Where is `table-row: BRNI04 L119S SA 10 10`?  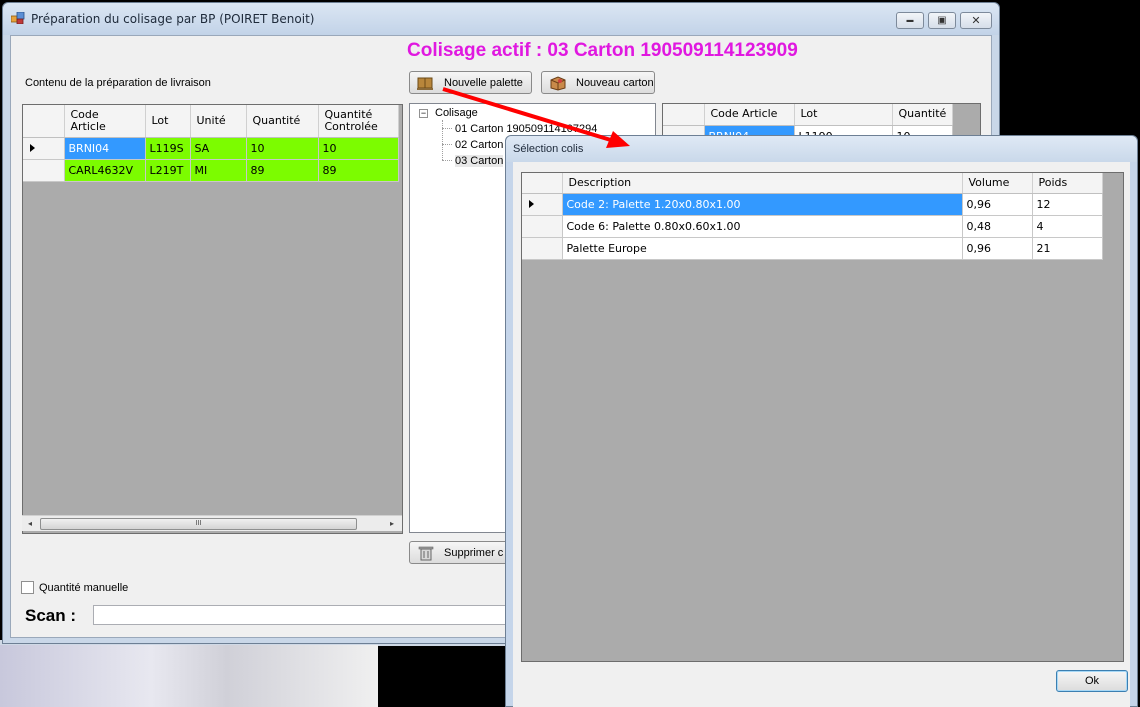 table-row: BRNI04 L119S SA 10 10 is located at coordinates (211, 148).